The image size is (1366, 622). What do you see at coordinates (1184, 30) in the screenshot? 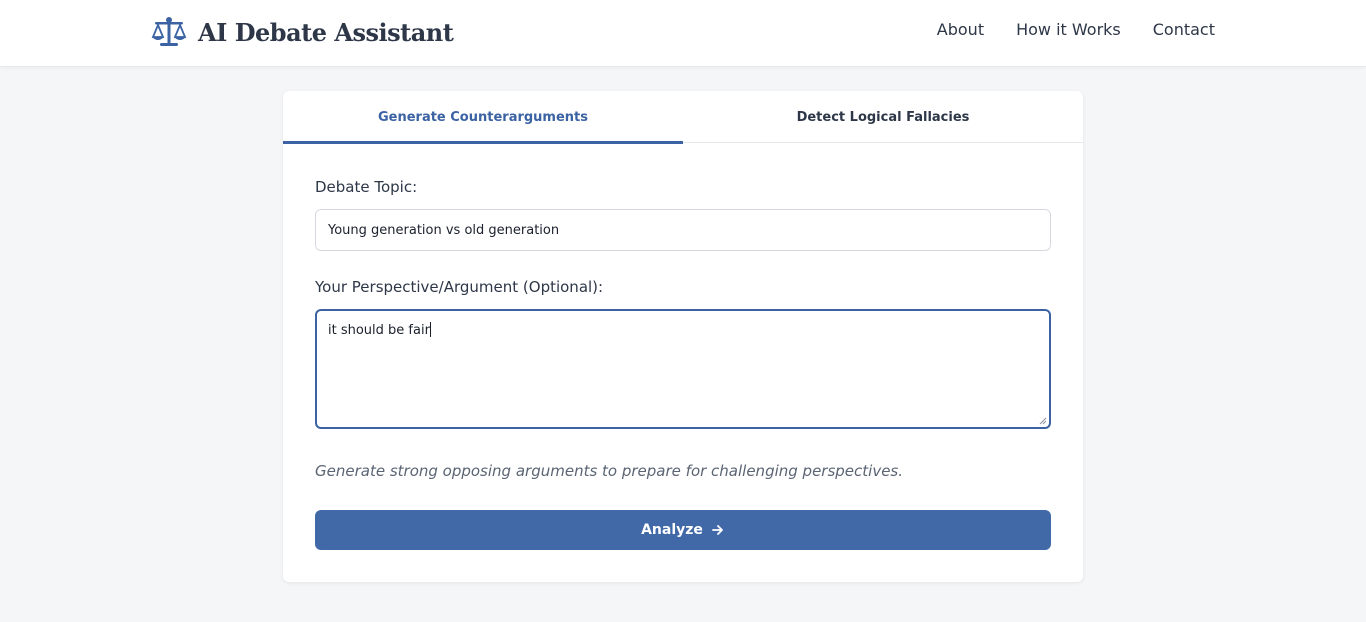
I see `nav-contact: Contact` at bounding box center [1184, 30].